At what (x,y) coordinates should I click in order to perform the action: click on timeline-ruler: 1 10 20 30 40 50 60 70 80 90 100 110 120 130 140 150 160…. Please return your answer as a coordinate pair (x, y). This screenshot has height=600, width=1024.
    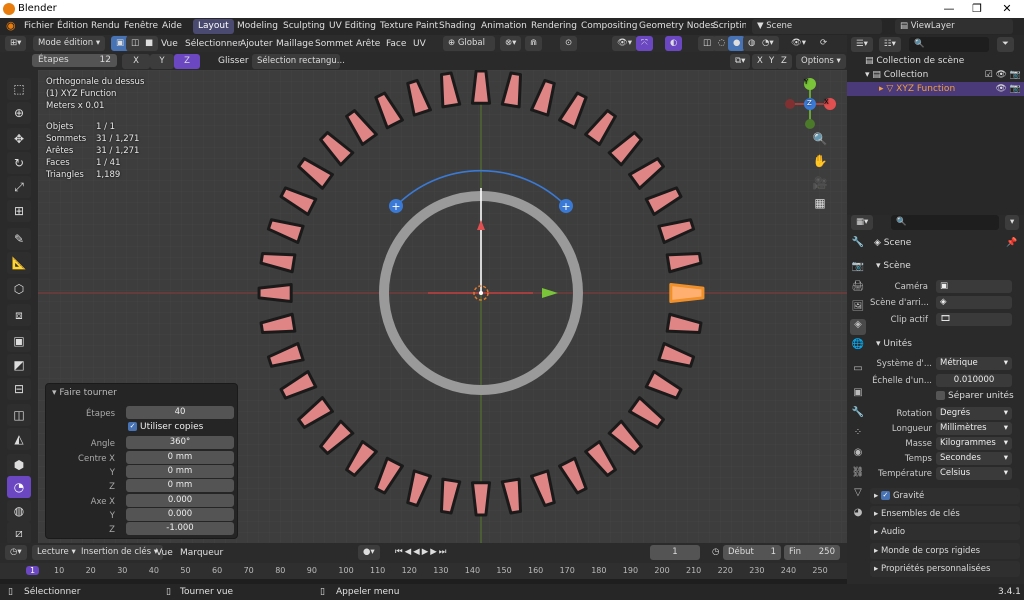
    Looking at the image, I should click on (423, 573).